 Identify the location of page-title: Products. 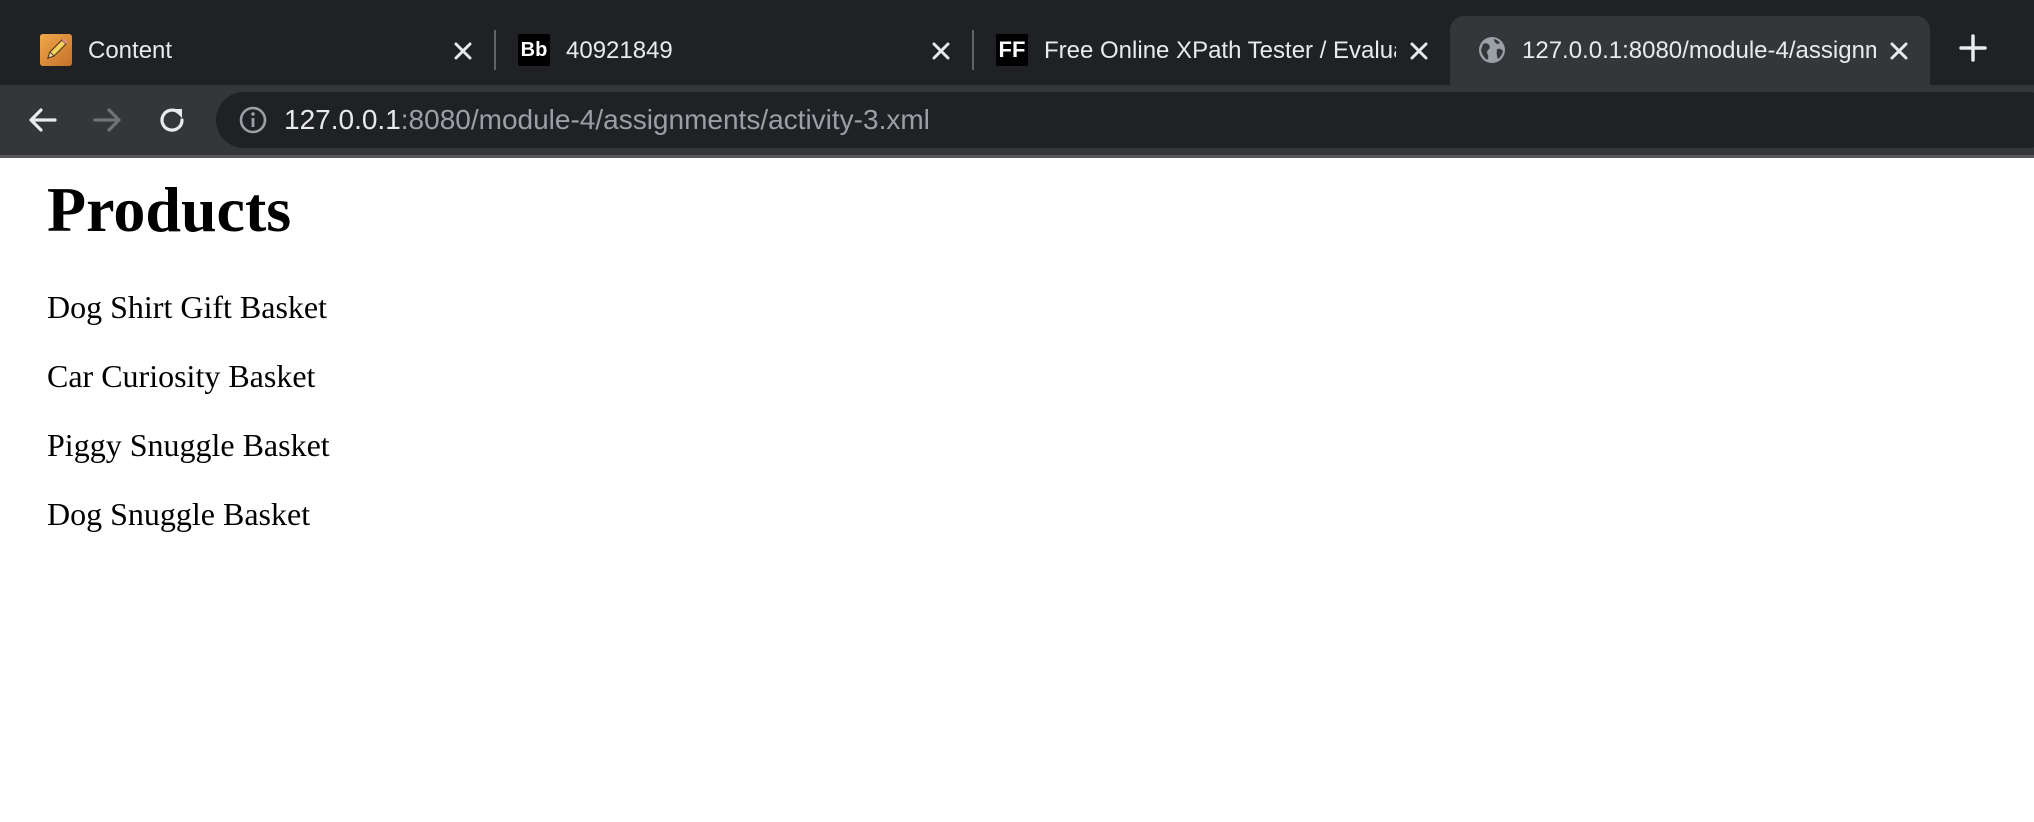
(169, 209).